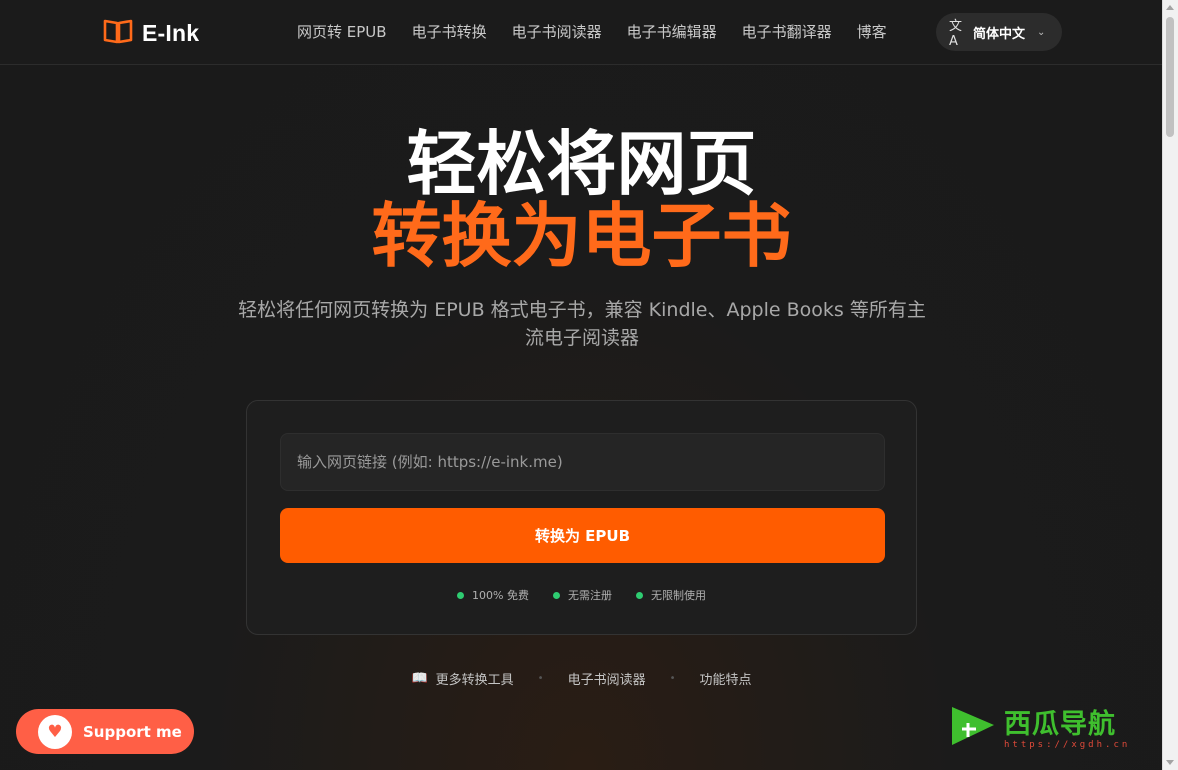  Describe the element at coordinates (581, 236) in the screenshot. I see `hero-title-line2: 转换为电子书` at that location.